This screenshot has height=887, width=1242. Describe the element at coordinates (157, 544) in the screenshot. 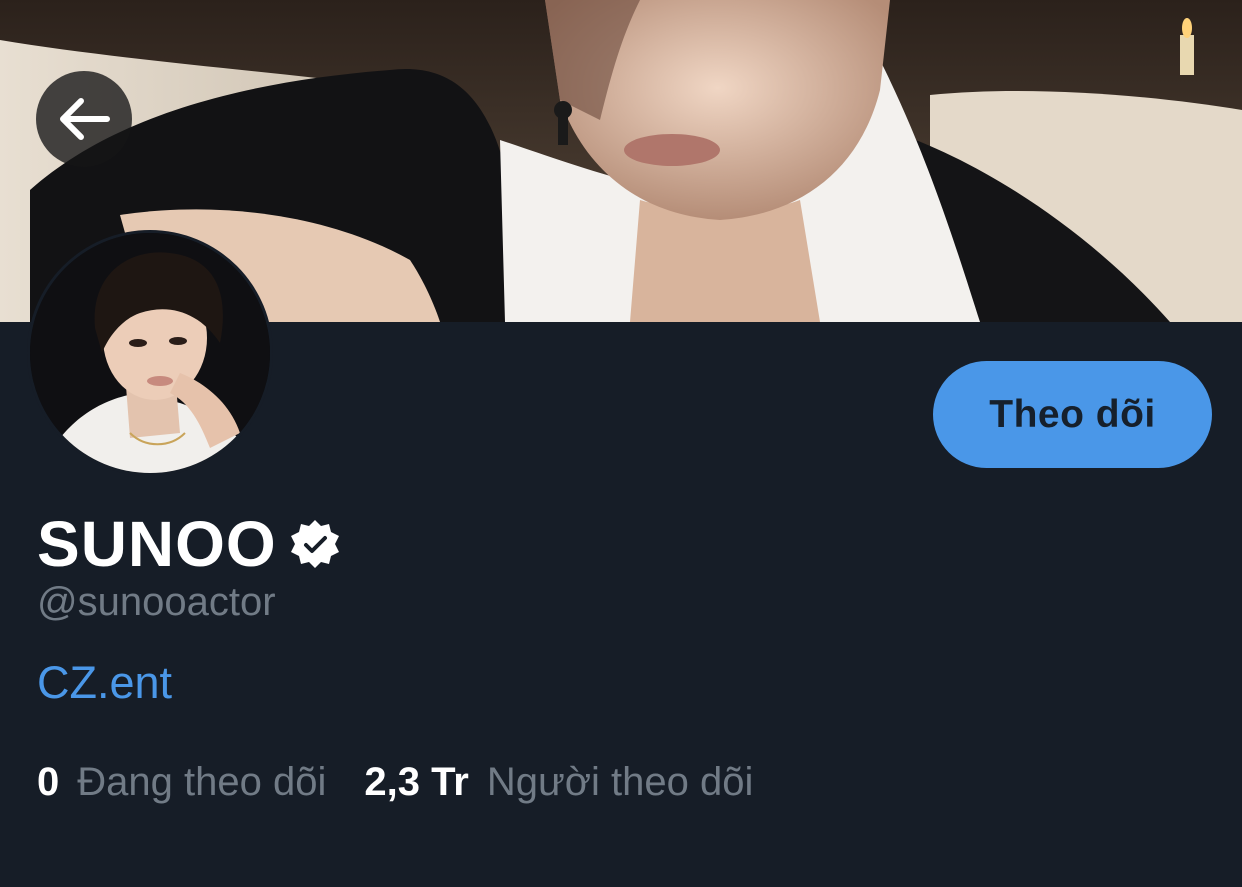

I see `display-name: SUNOO` at that location.